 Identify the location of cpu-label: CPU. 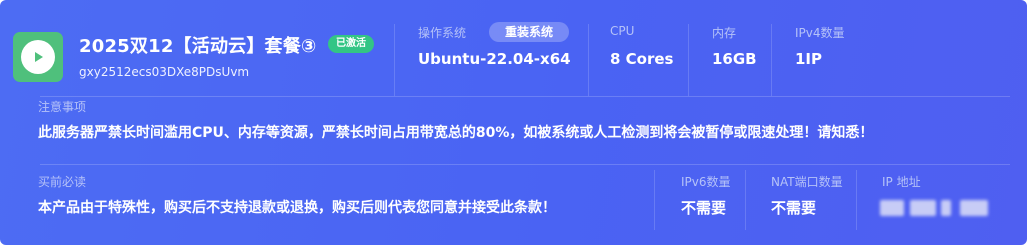
(622, 31).